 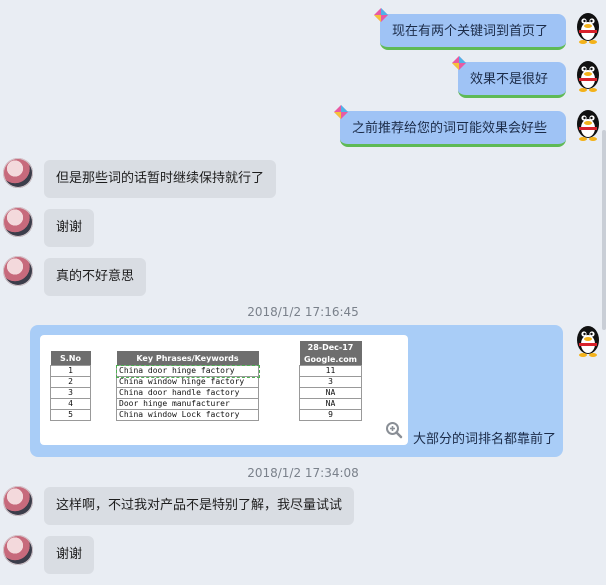 I want to click on outgoing-message-bubble: 效果不是很好, so click(x=509, y=77).